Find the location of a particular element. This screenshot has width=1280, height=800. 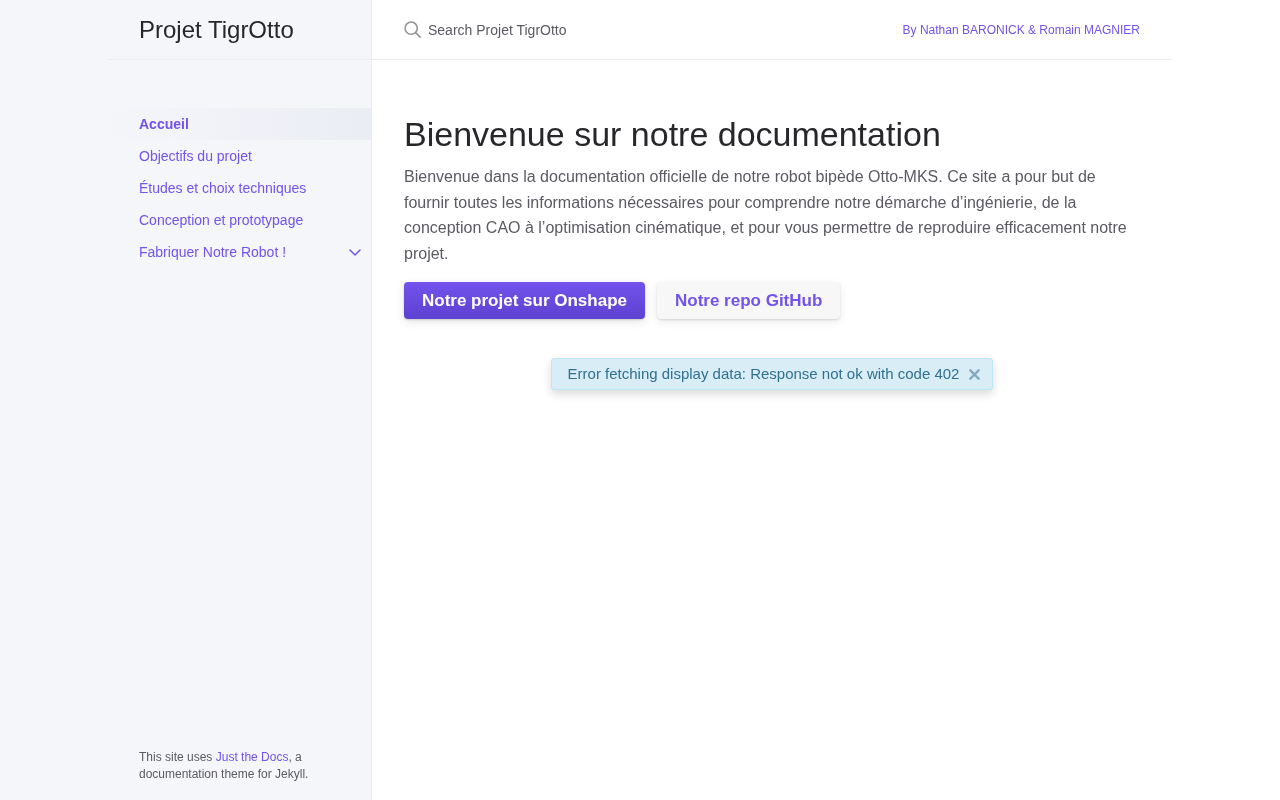

nav-link: Études et choix techniques is located at coordinates (239, 188).